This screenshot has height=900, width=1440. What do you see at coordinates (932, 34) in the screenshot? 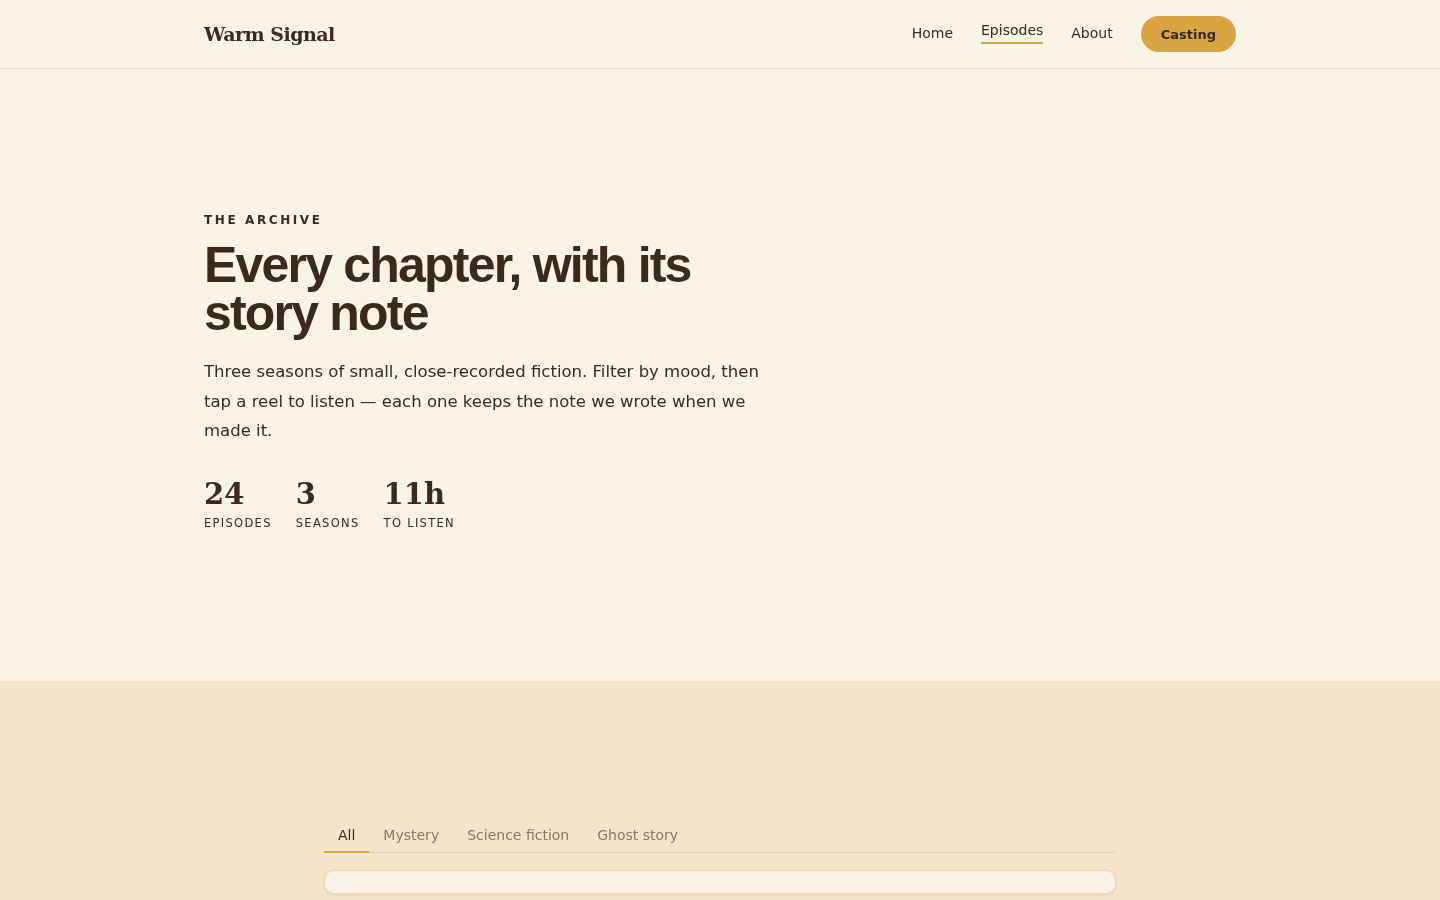
I see `nav-link: Home` at bounding box center [932, 34].